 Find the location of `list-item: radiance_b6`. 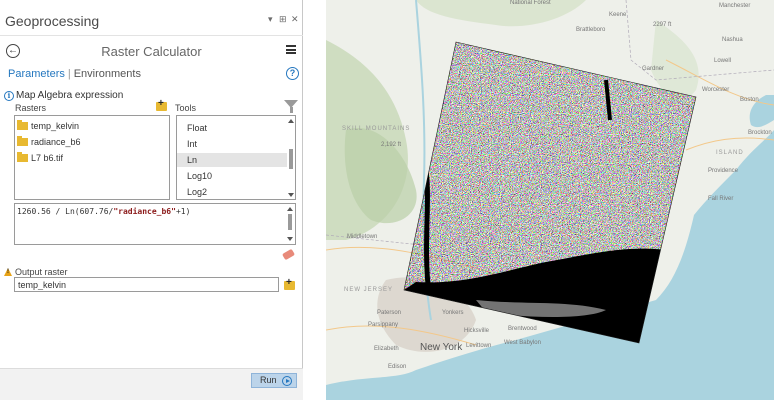

list-item: radiance_b6 is located at coordinates (49, 141).